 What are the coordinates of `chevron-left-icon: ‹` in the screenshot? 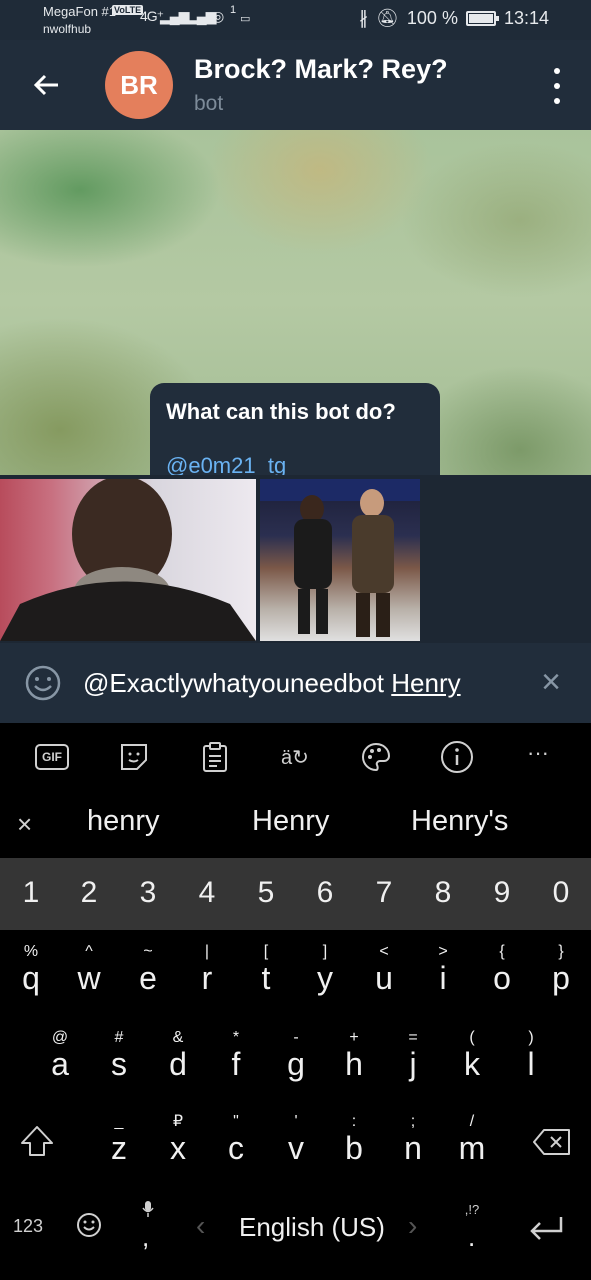 It's located at (200, 1226).